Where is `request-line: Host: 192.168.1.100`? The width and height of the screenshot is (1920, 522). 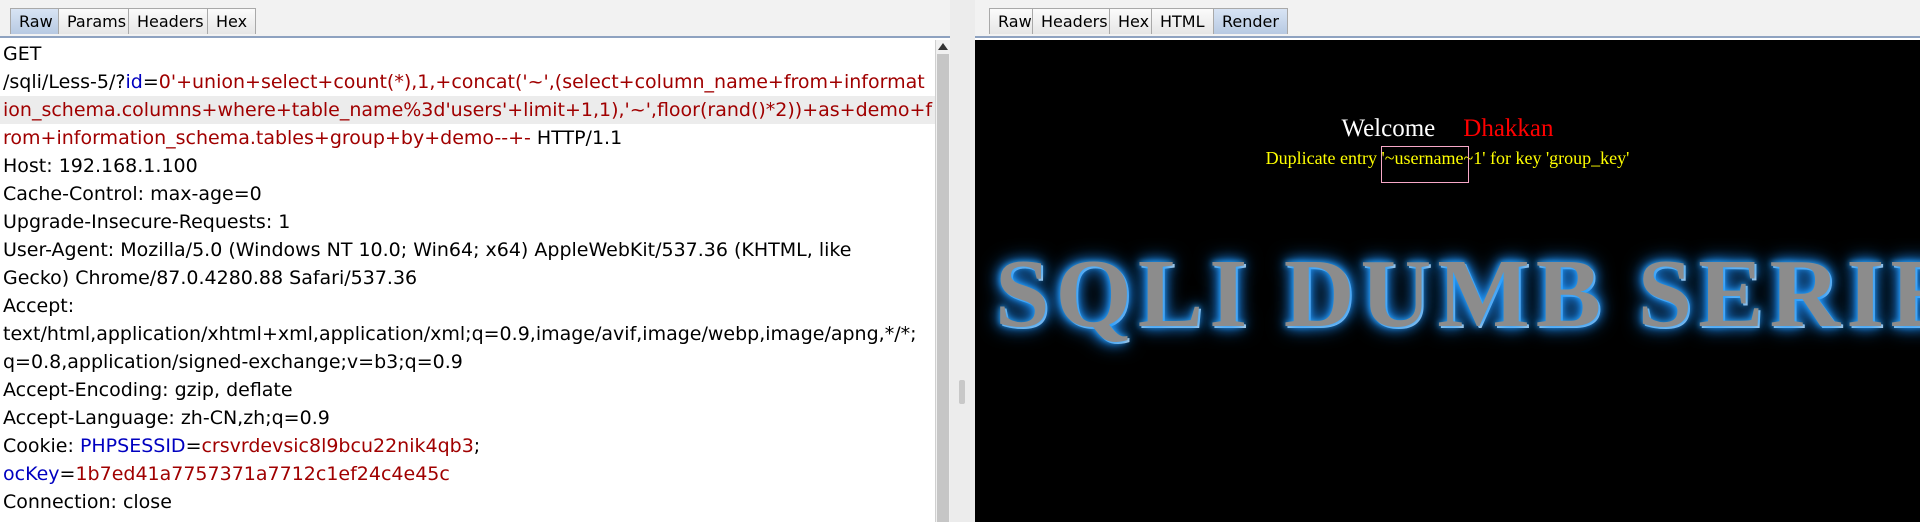 request-line: Host: 192.168.1.100 is located at coordinates (467, 166).